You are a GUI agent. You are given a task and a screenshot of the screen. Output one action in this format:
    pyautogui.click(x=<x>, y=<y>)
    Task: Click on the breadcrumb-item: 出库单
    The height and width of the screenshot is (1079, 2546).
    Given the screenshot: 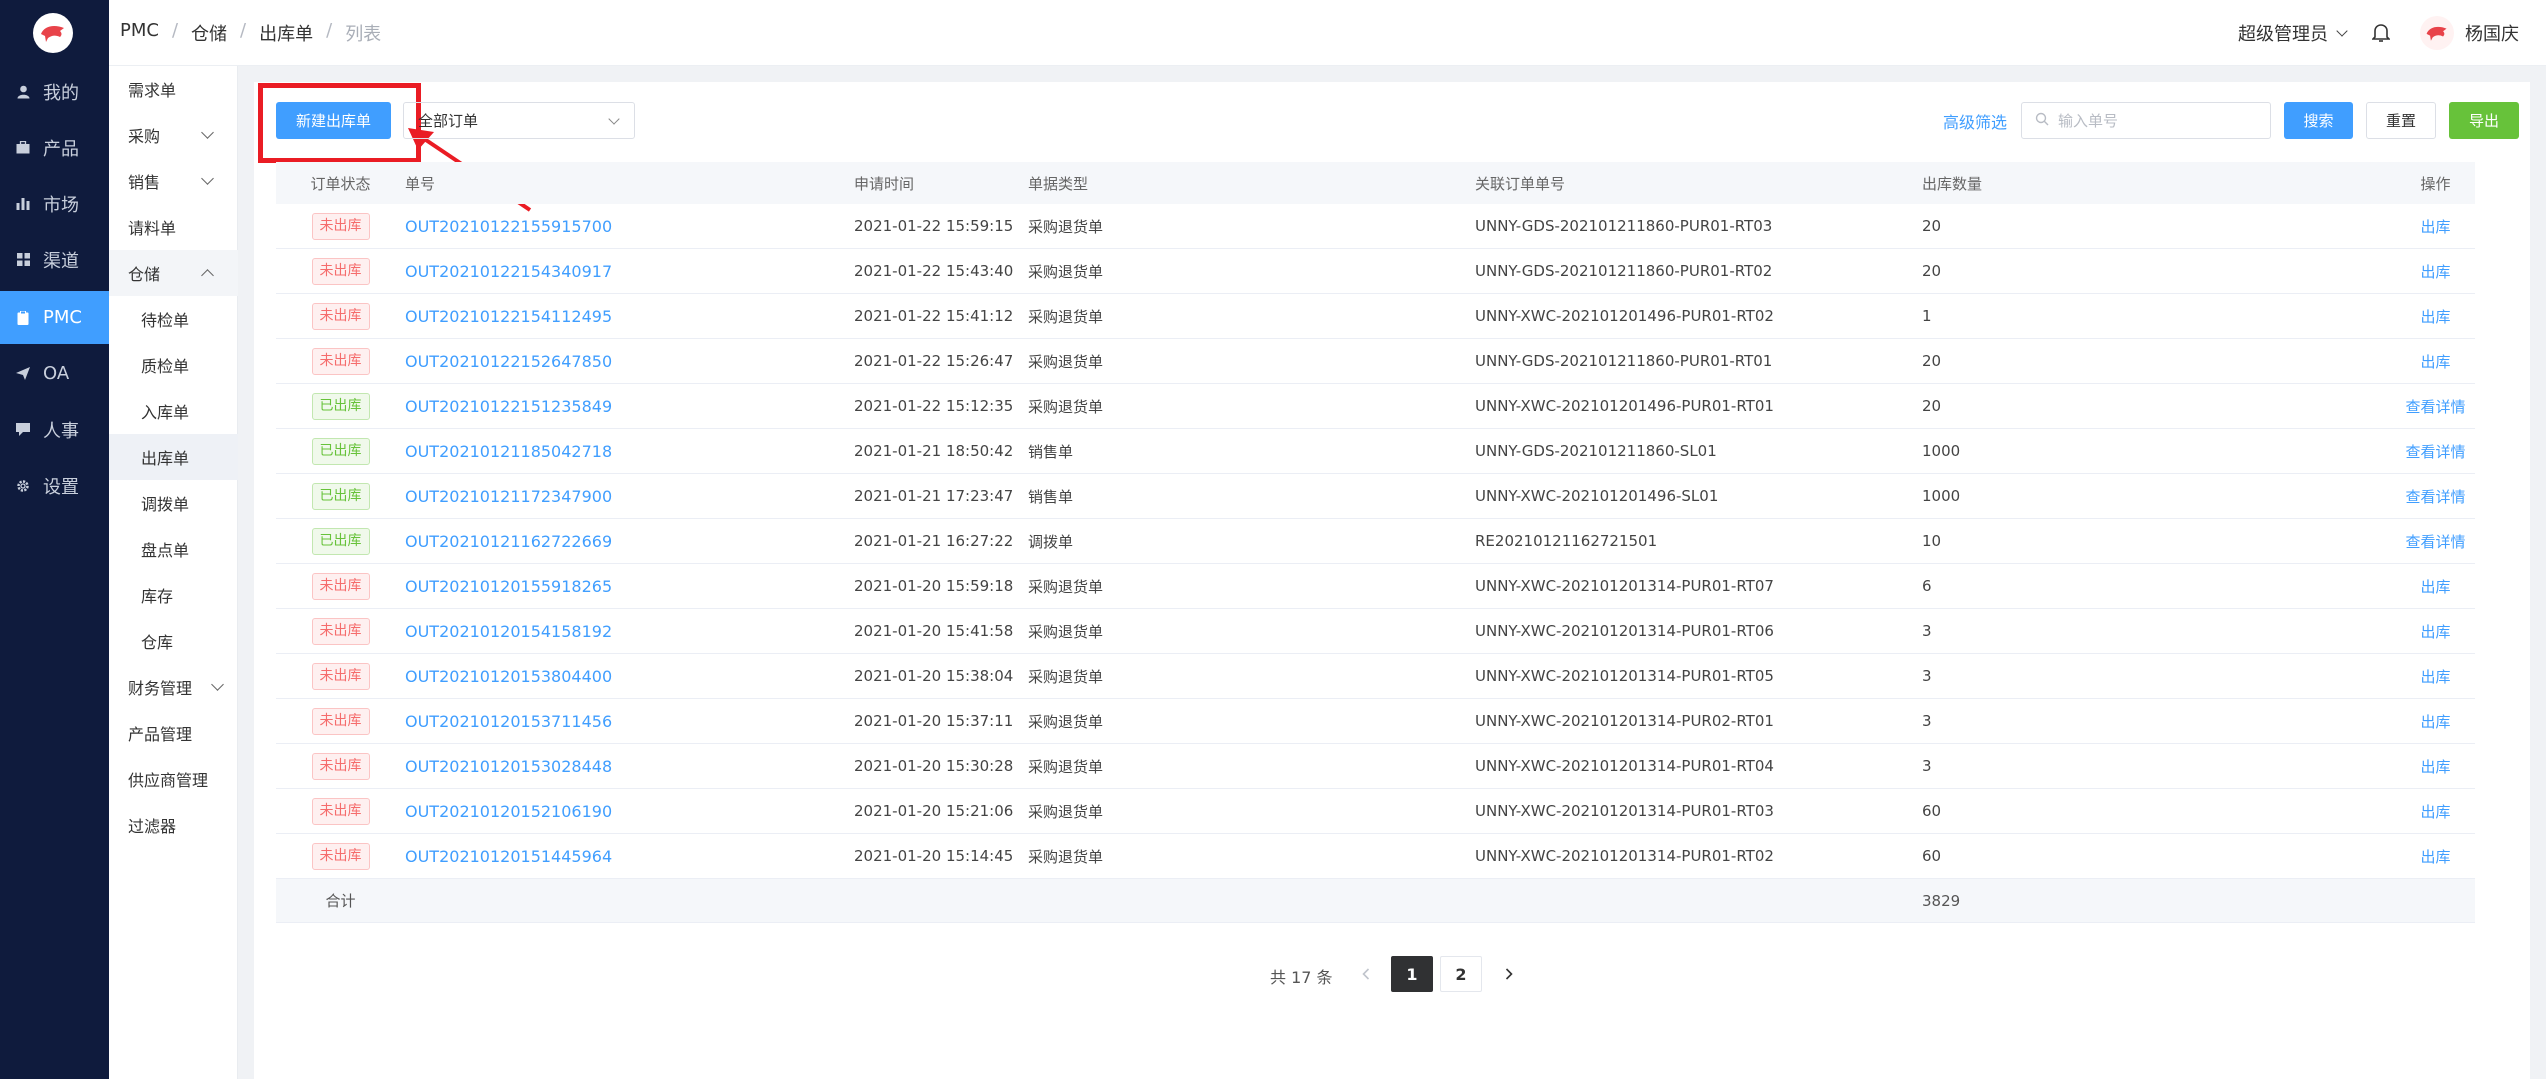 What is the action you would take?
    pyautogui.click(x=286, y=33)
    